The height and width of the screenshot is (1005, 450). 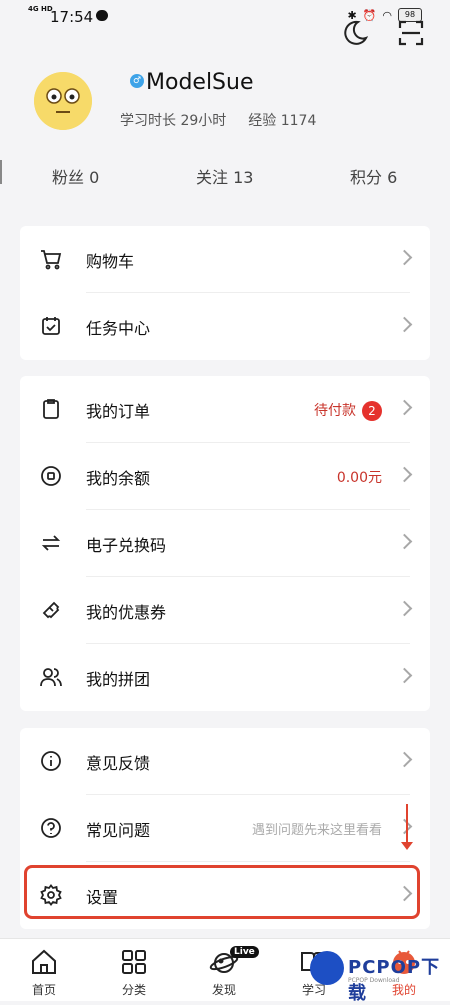 What do you see at coordinates (298, 121) in the screenshot?
I see `exp-value: 1174` at bounding box center [298, 121].